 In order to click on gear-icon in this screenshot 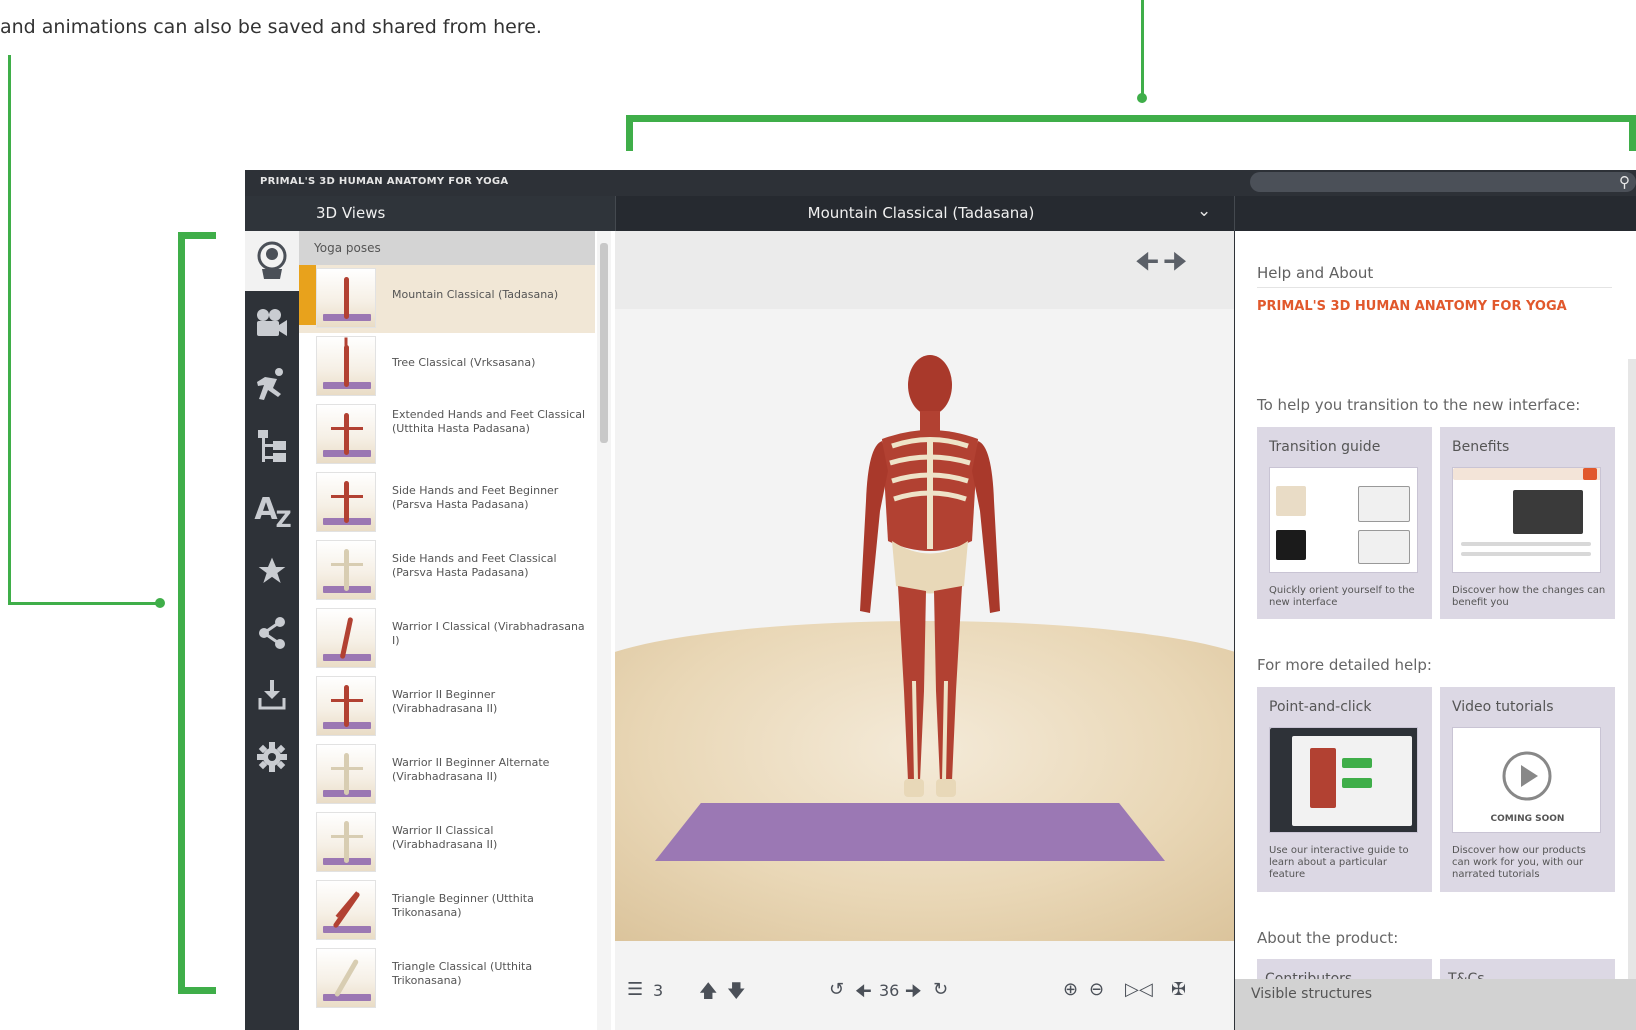, I will do `click(272, 757)`.